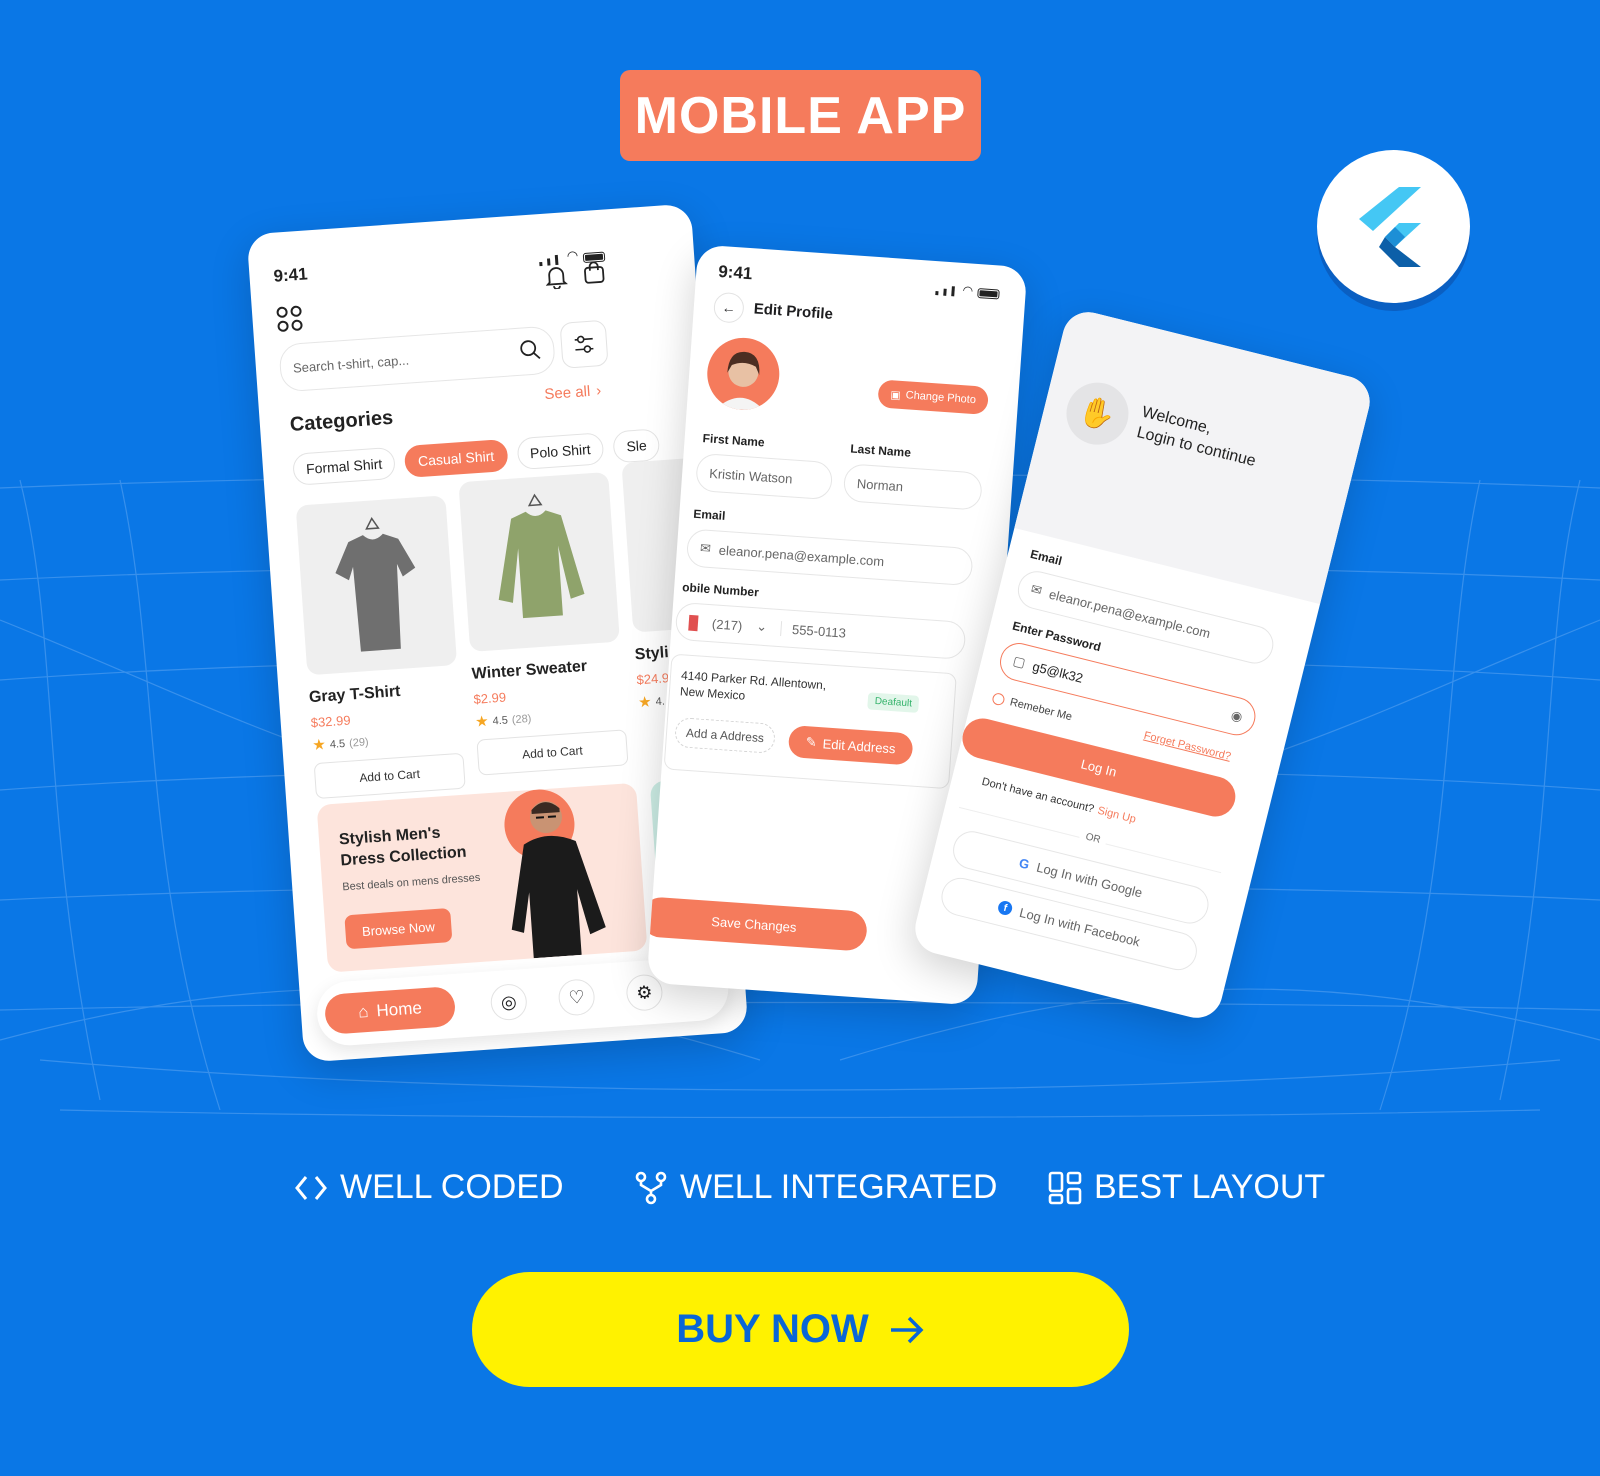 Image resolution: width=1600 pixels, height=1476 pixels. Describe the element at coordinates (1393, 226) in the screenshot. I see `flutter-logo-icon` at that location.